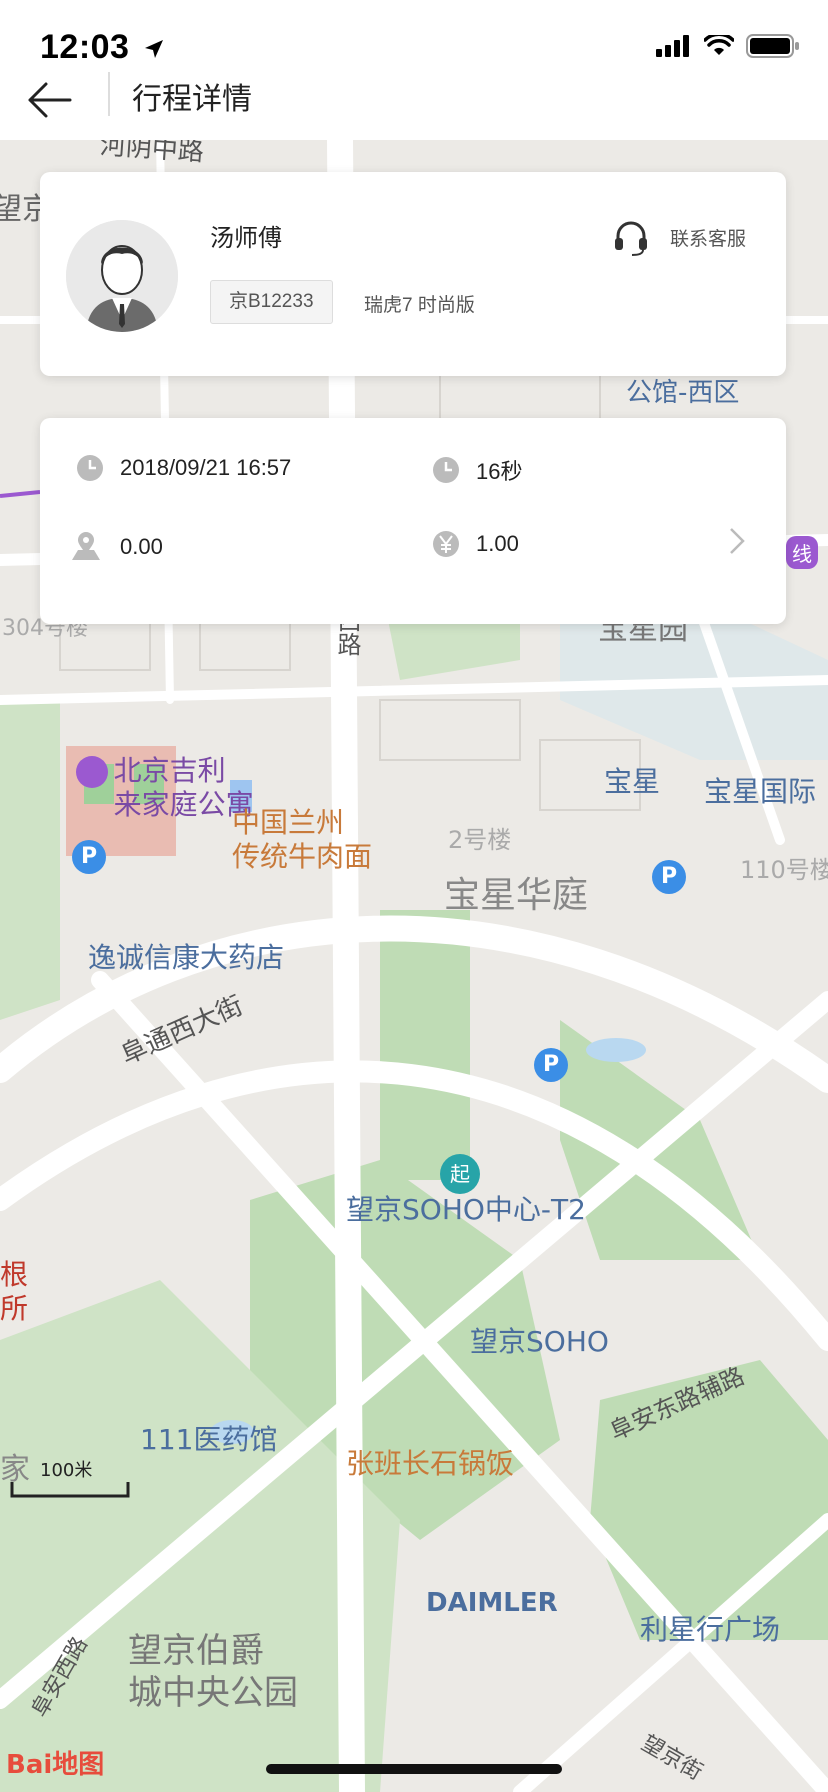 The height and width of the screenshot is (1792, 828). What do you see at coordinates (209, 1439) in the screenshot?
I see `map-label-111: 111医药馆` at bounding box center [209, 1439].